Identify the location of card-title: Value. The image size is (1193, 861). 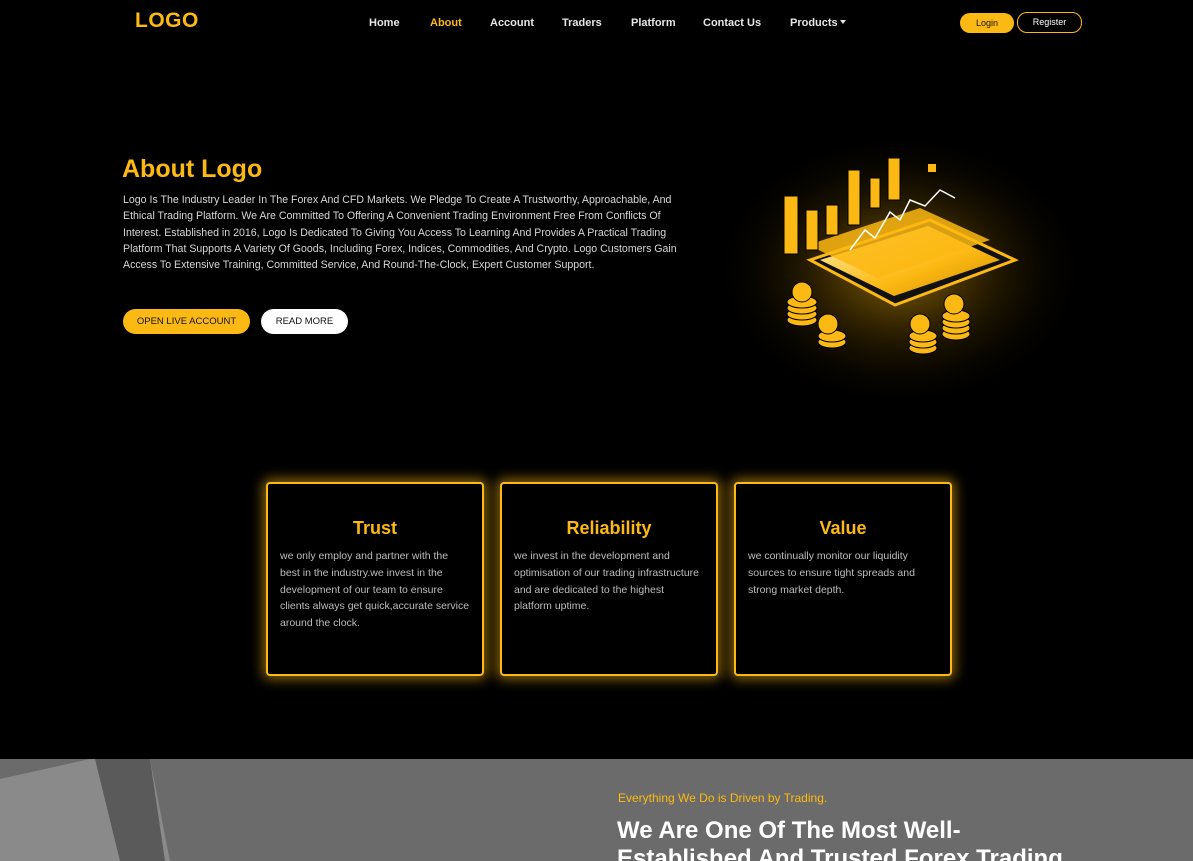
(843, 528).